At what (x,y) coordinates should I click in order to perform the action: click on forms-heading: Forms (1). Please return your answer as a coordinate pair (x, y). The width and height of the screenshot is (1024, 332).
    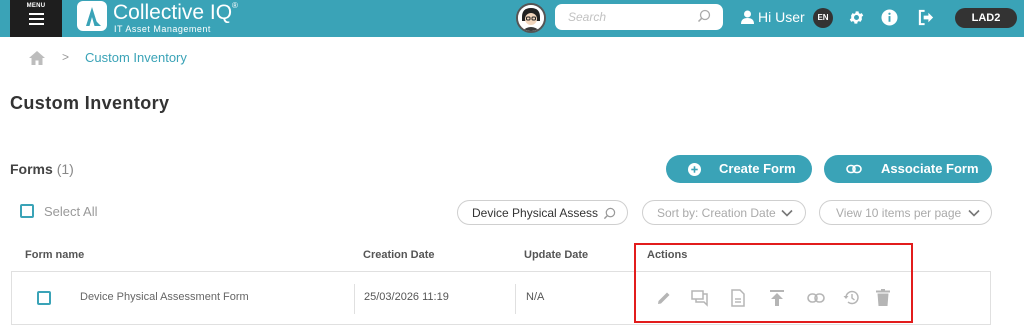
    Looking at the image, I should click on (42, 169).